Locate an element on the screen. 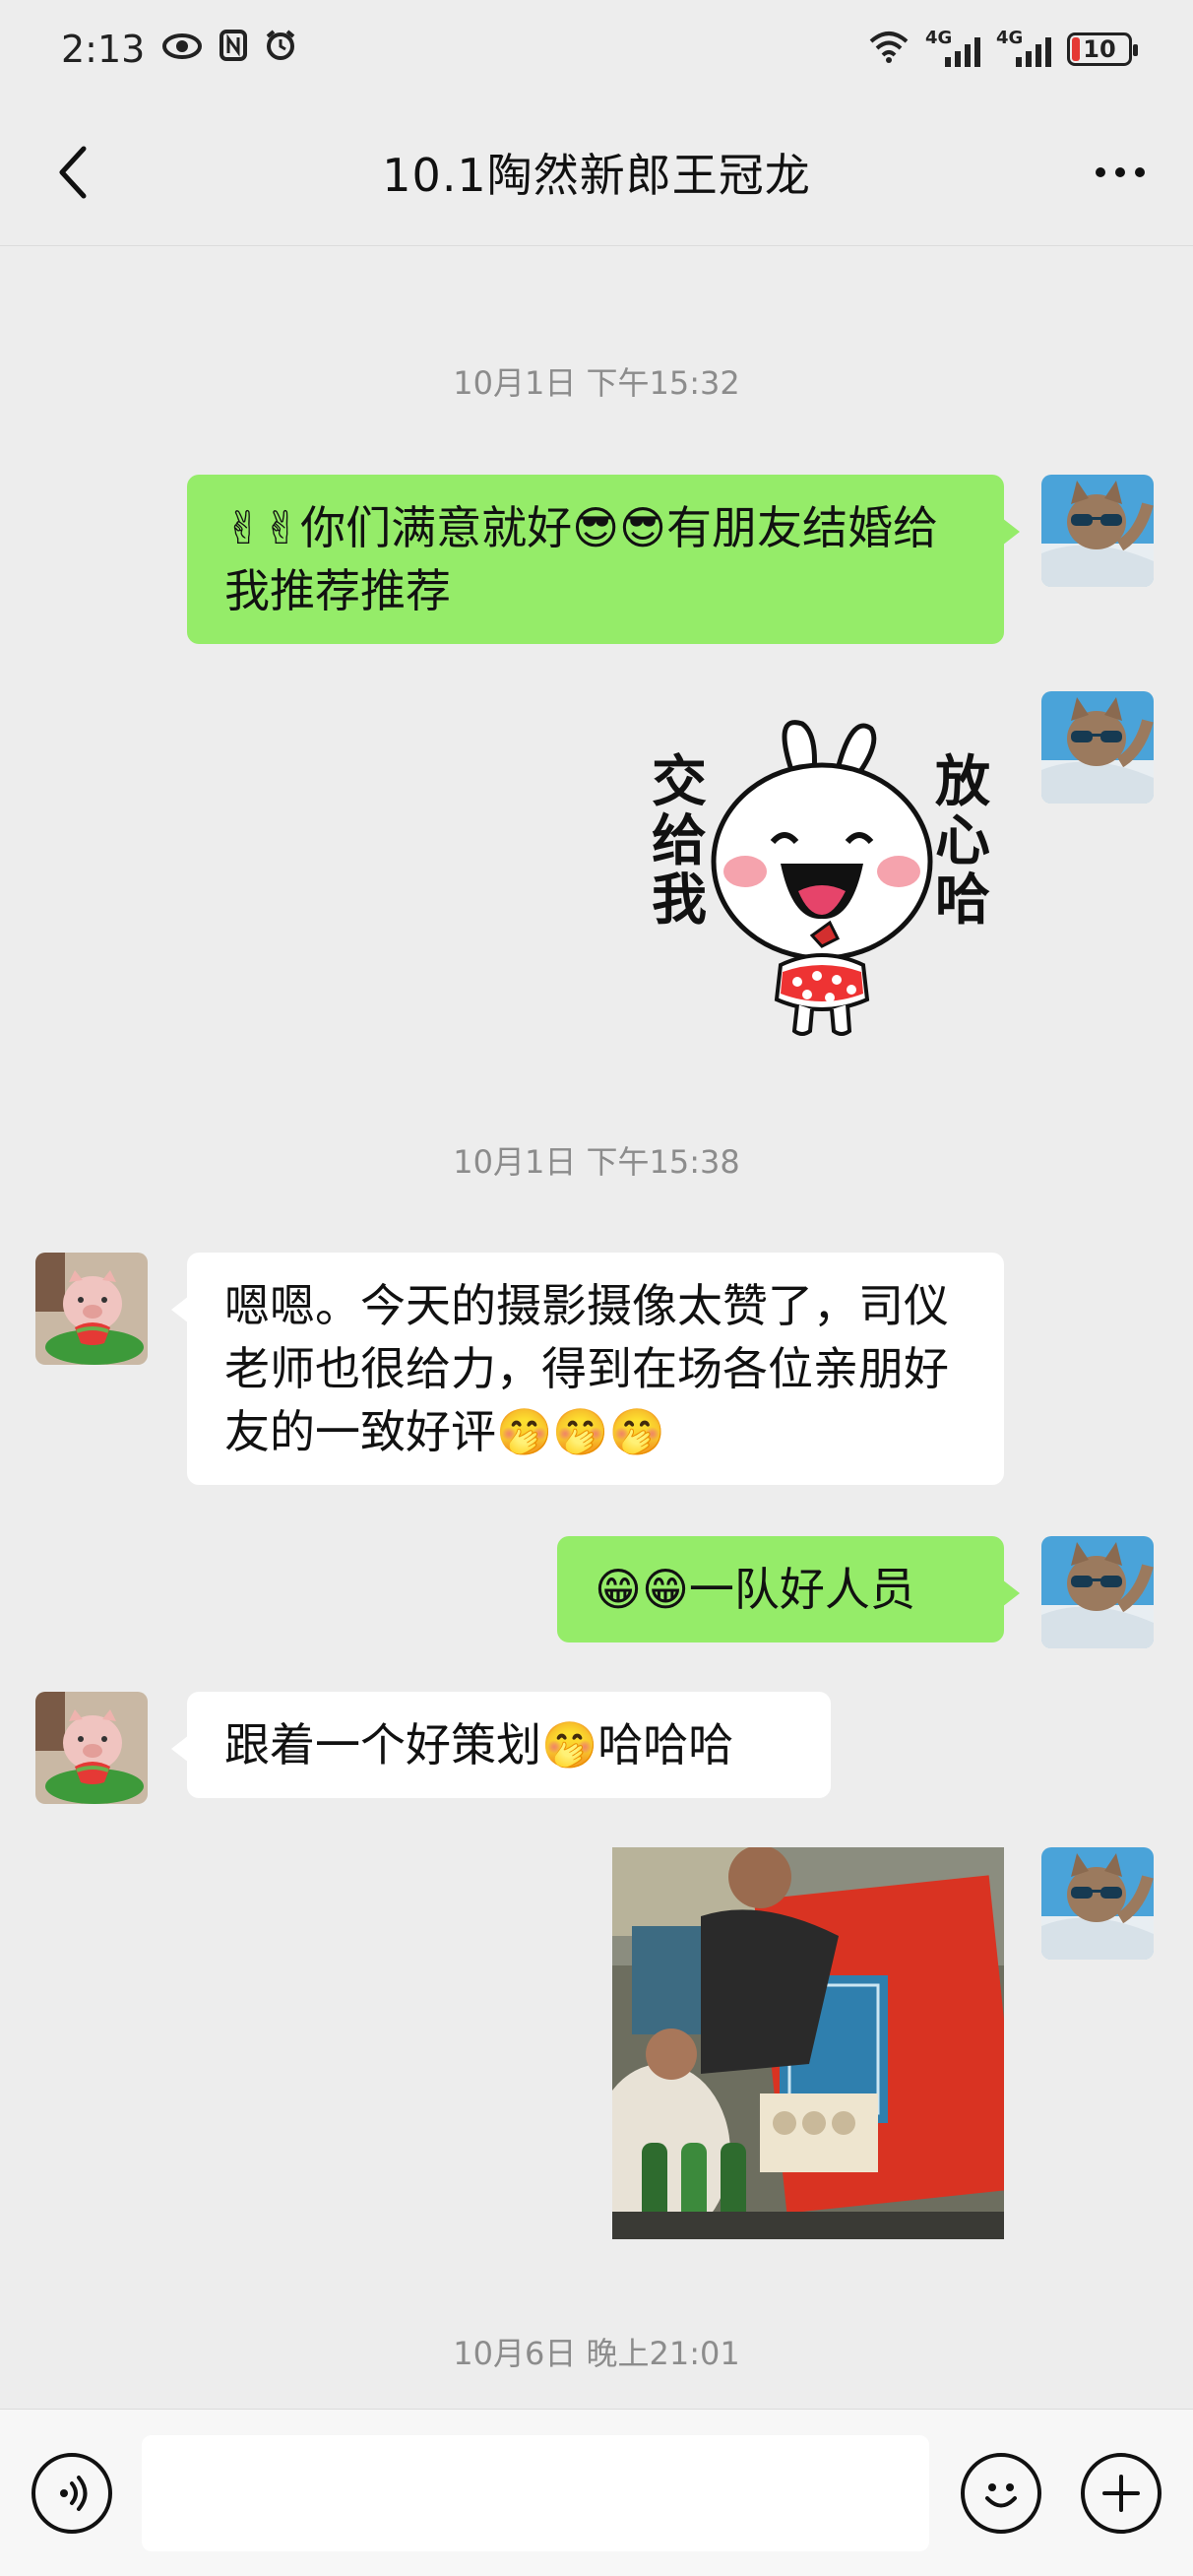 Image resolution: width=1193 pixels, height=2576 pixels. timestamp: 10月1日 下午15:32 is located at coordinates (596, 383).